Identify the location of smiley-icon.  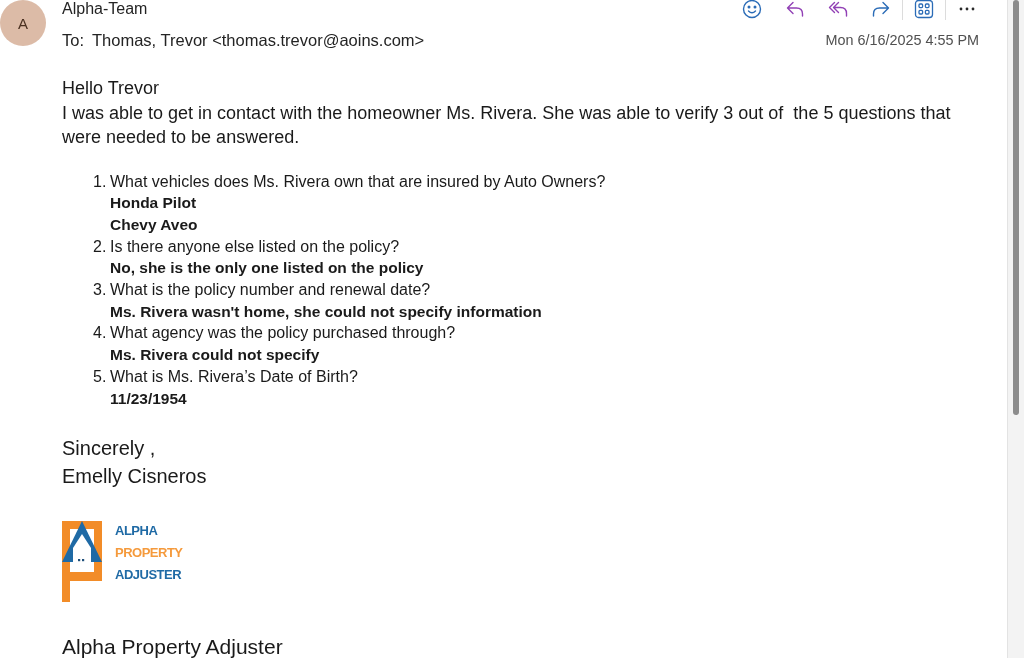
(752, 9).